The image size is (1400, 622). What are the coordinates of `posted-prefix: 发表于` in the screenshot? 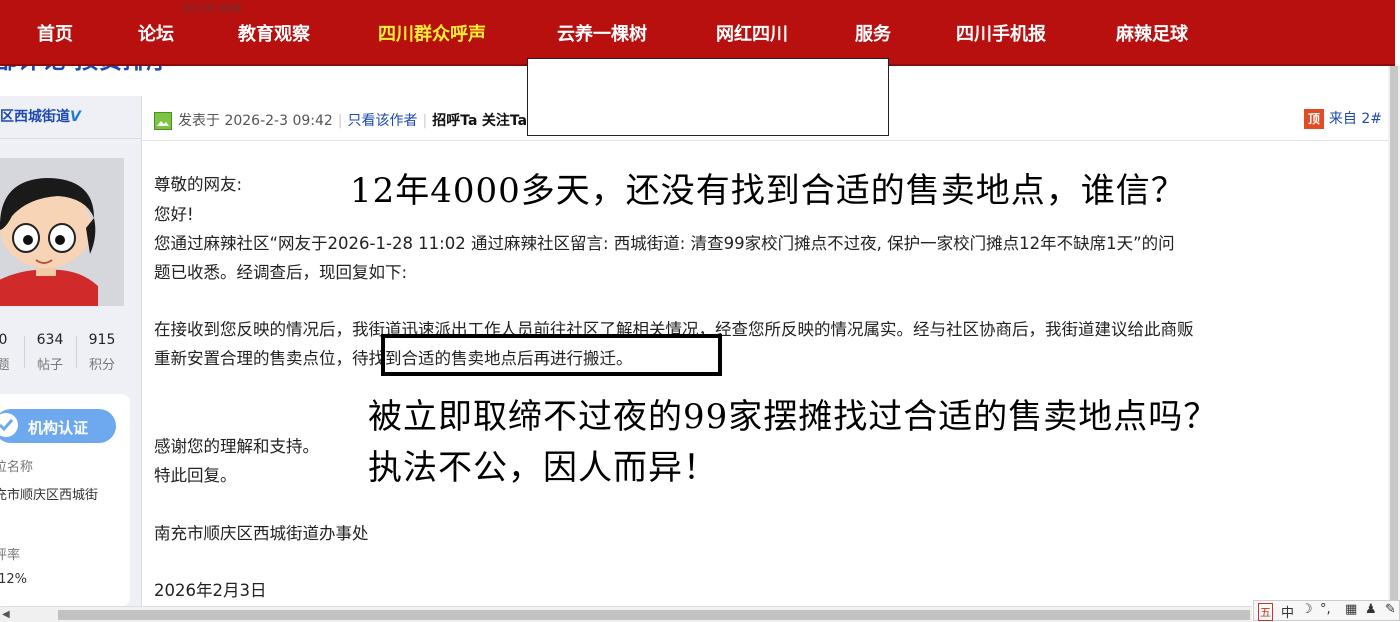 It's located at (199, 121).